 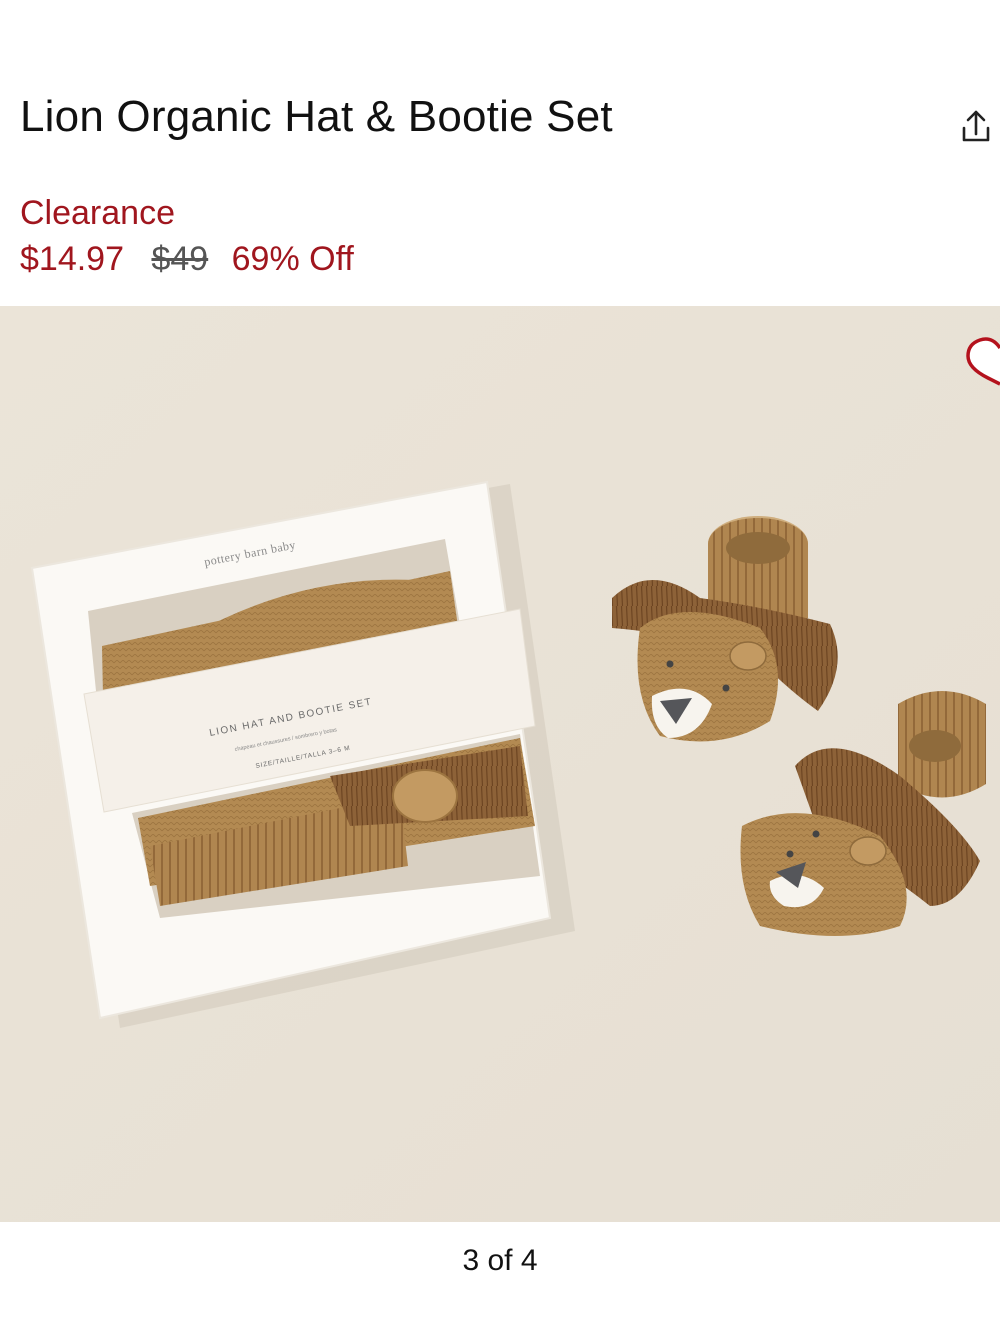 What do you see at coordinates (180, 259) in the screenshot?
I see `original-price: $49` at bounding box center [180, 259].